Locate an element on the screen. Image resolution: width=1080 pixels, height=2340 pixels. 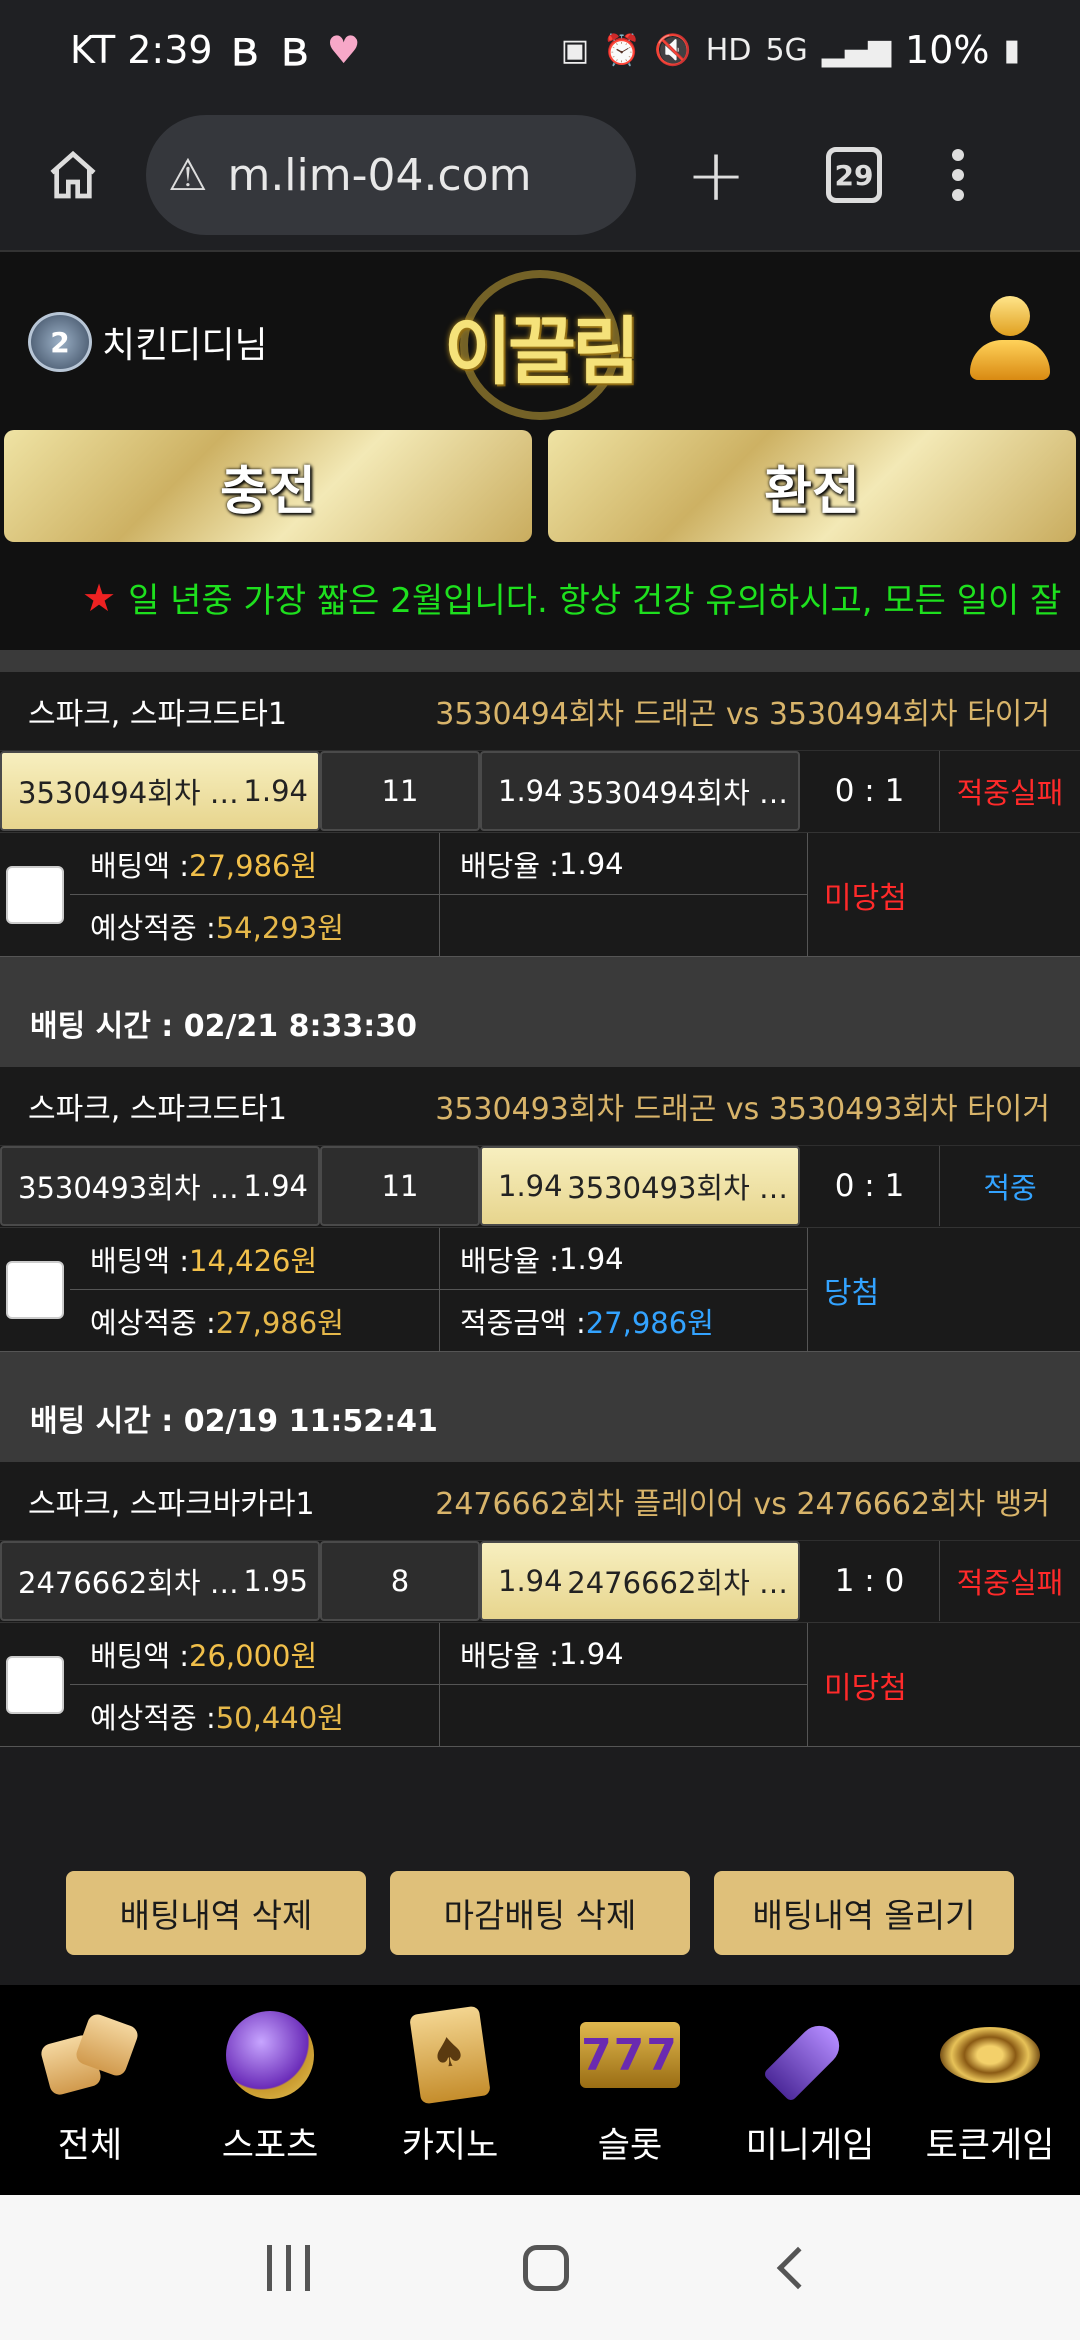
nav-all: 전체 is located at coordinates (90, 2090).